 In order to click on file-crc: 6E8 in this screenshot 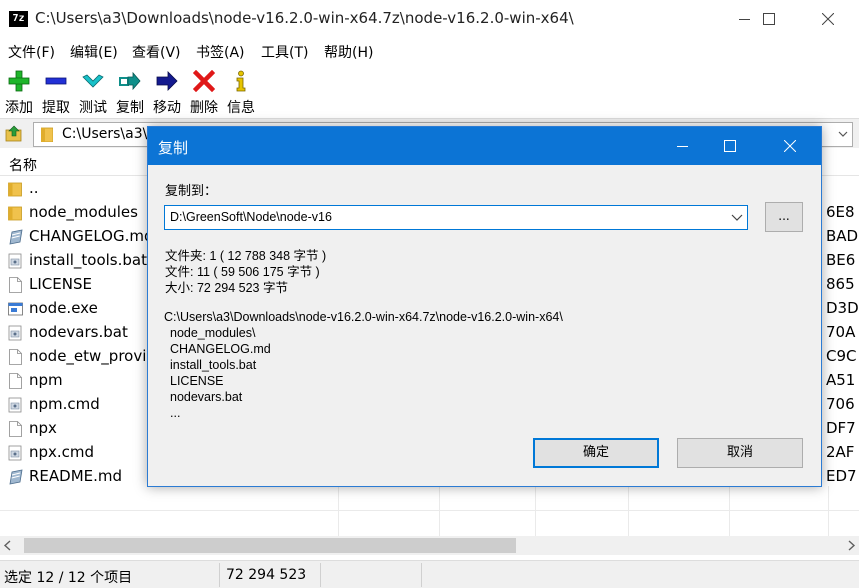, I will do `click(840, 212)`.